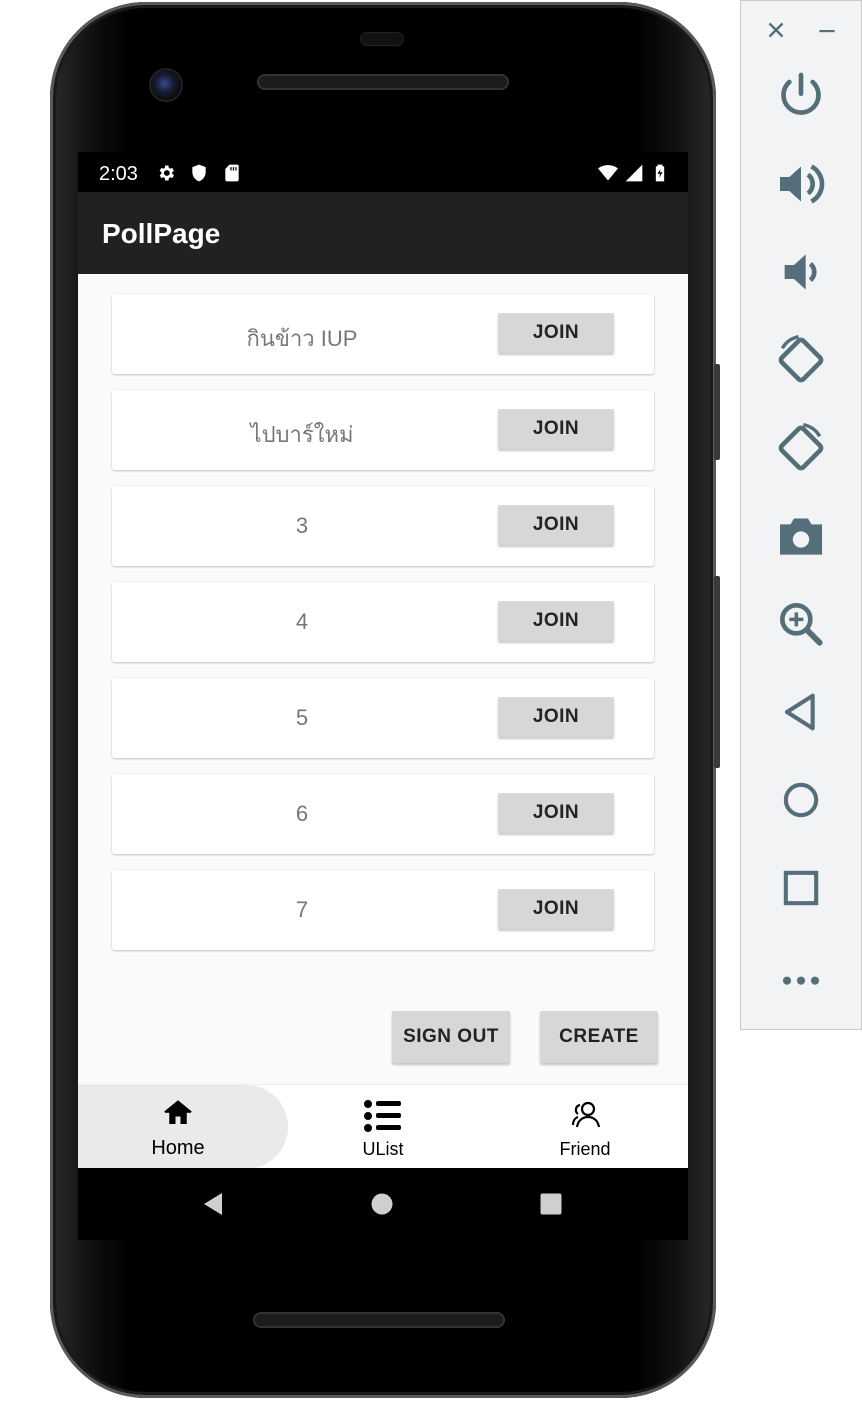  What do you see at coordinates (634, 173) in the screenshot?
I see `cell-signal-icon` at bounding box center [634, 173].